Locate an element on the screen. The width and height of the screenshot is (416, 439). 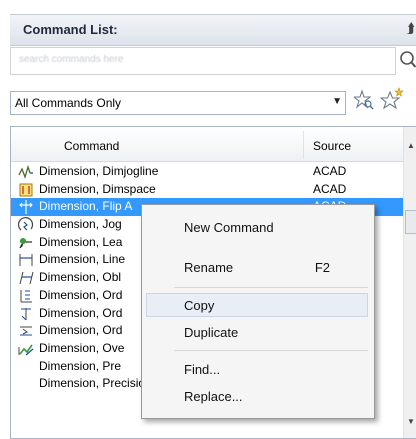
star-search-icon is located at coordinates (364, 100).